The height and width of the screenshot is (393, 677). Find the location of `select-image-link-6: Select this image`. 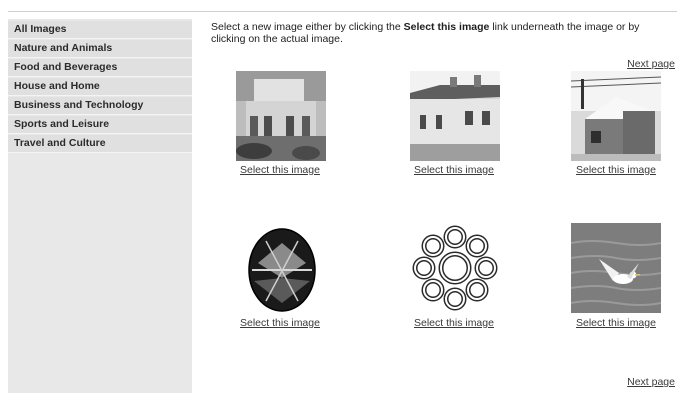

select-image-link-6: Select this image is located at coordinates (616, 323).